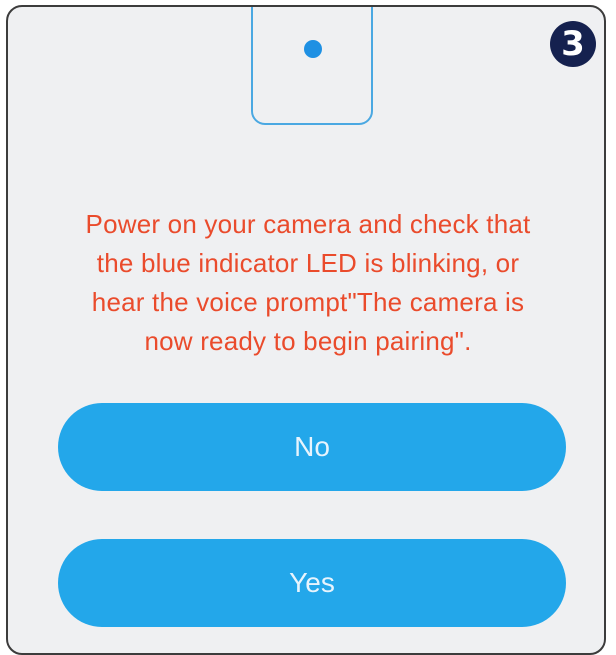 Image resolution: width=616 pixels, height=655 pixels. Describe the element at coordinates (308, 224) in the screenshot. I see `instruction-line: Power on your camera and check that` at that location.